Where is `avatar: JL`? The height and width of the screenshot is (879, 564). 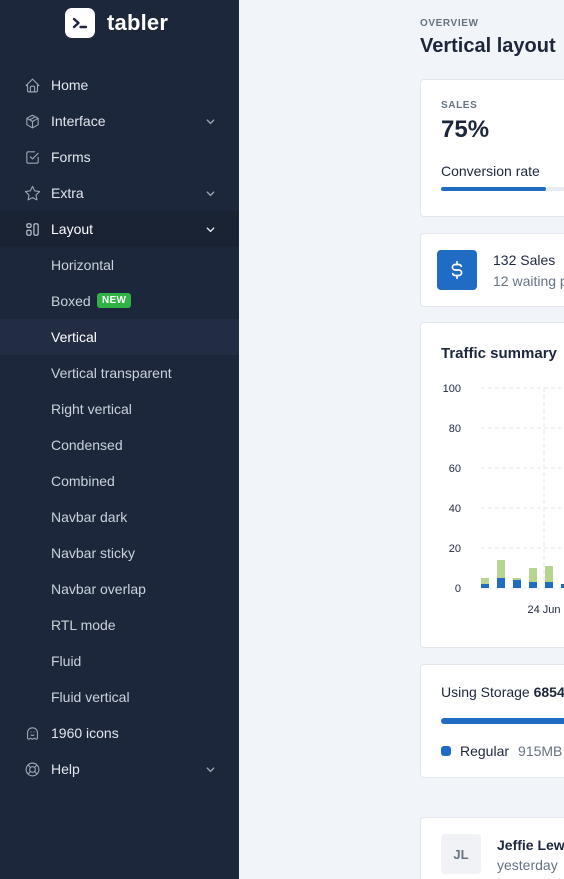 avatar: JL is located at coordinates (461, 854).